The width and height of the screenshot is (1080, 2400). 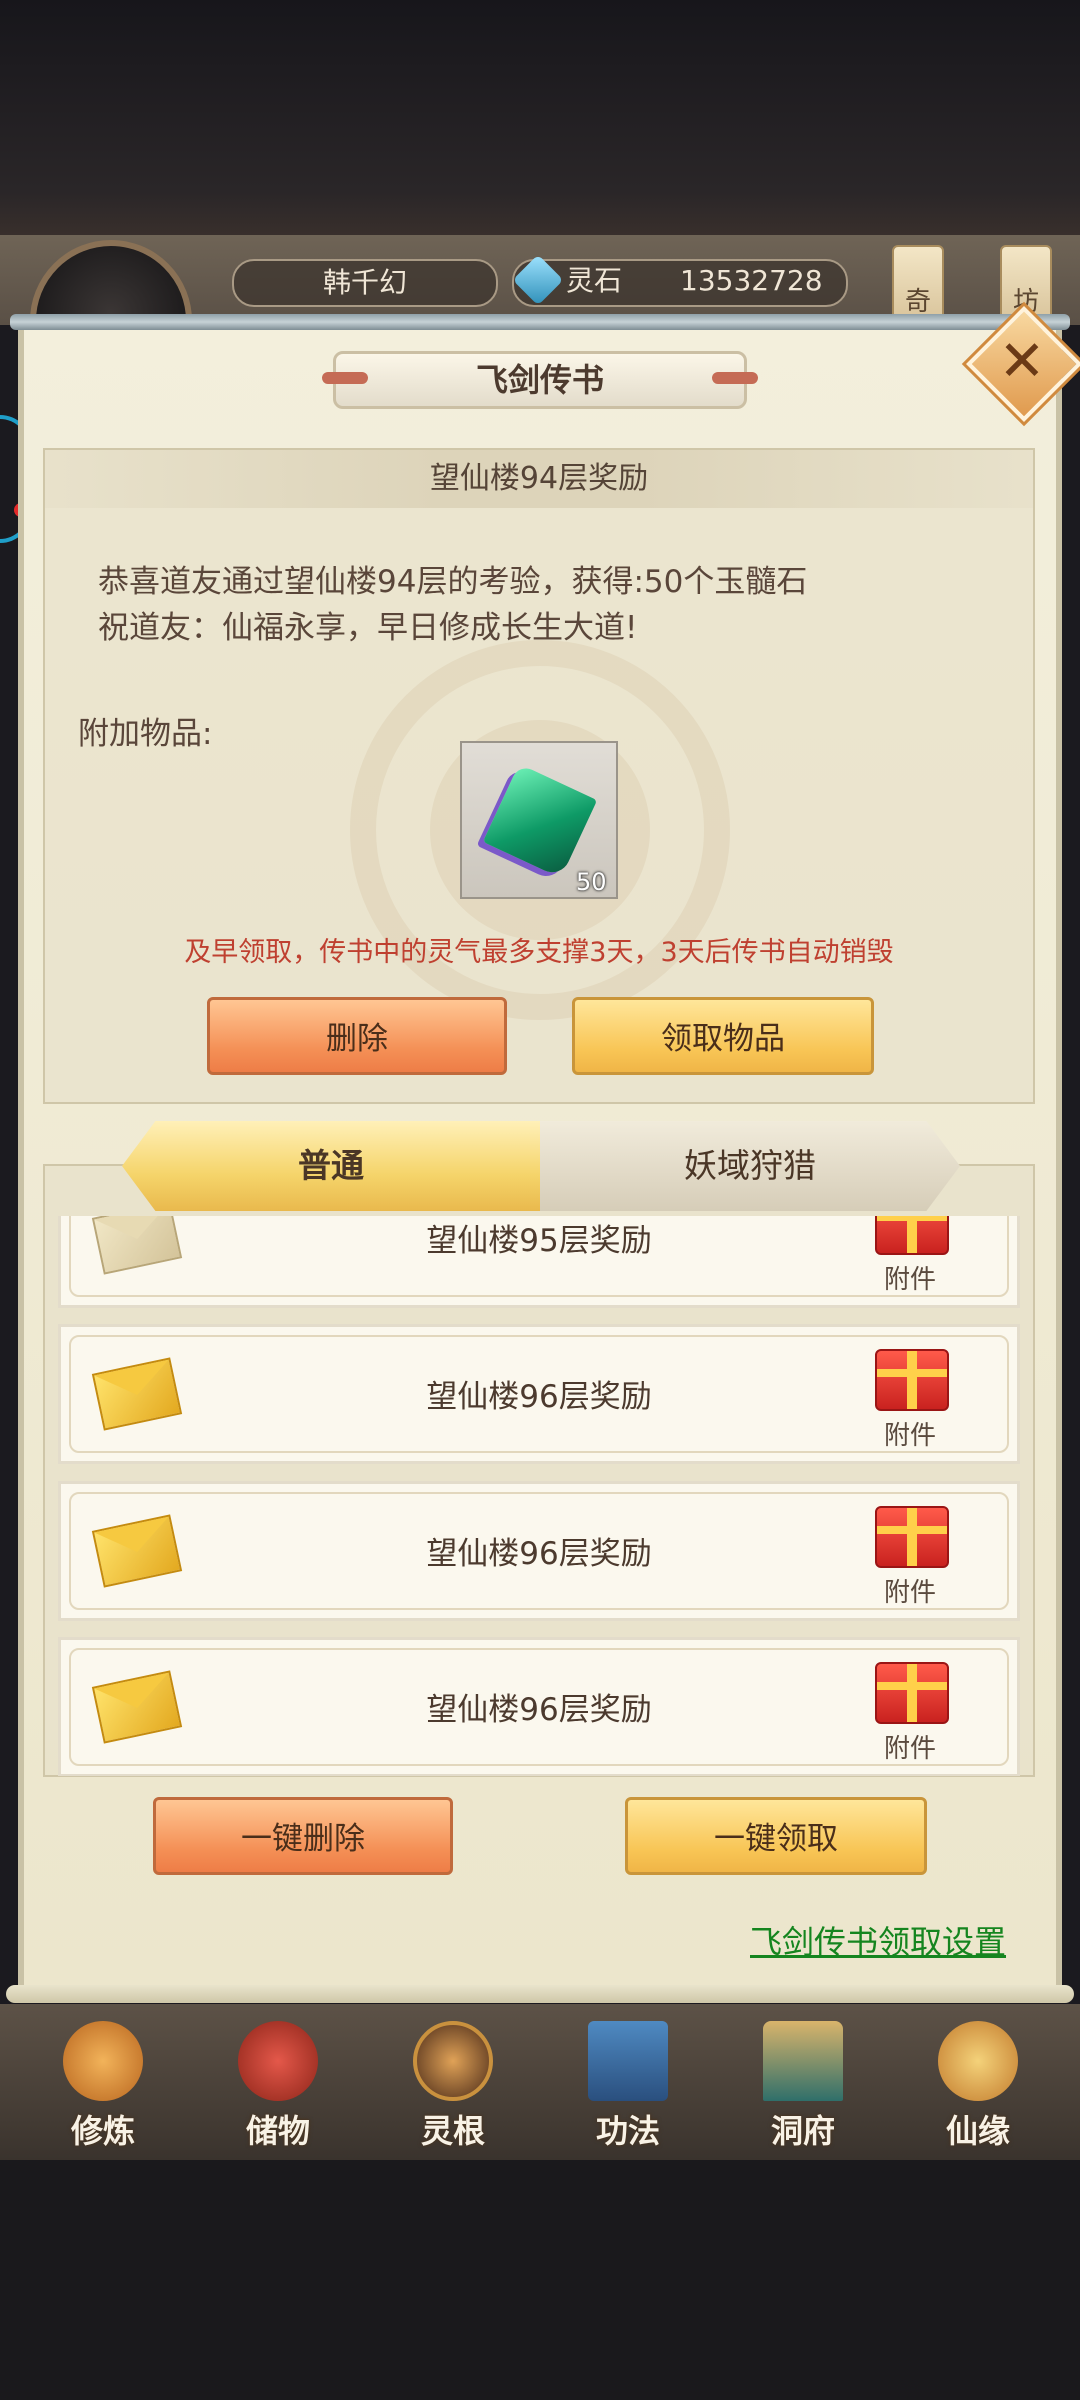 I want to click on mail-detail-title: 望仙楼94层奖励, so click(x=539, y=478).